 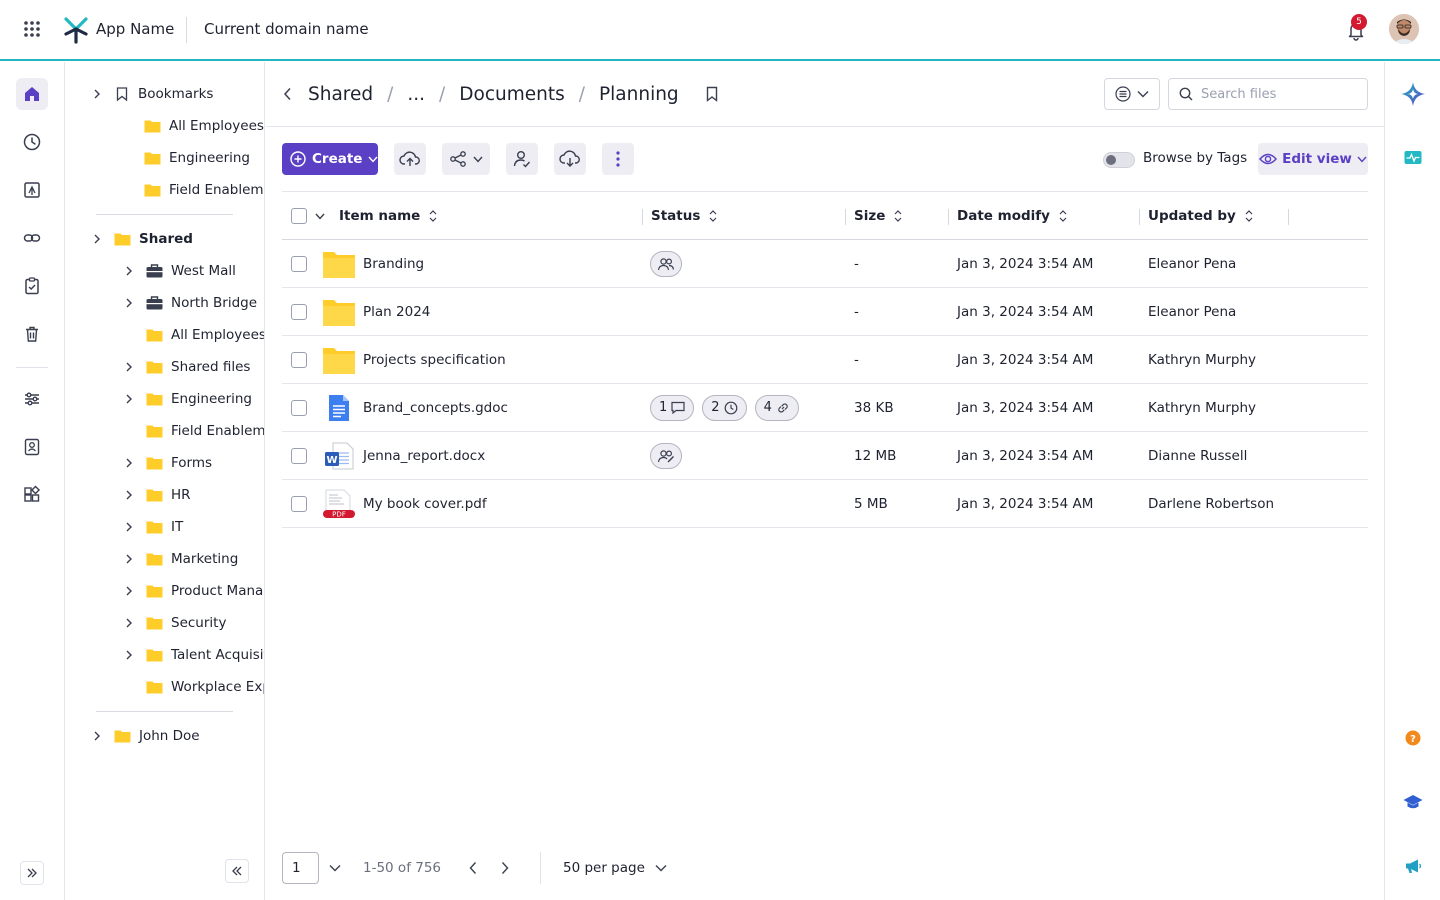 I want to click on column-header-updated-by: Updated by, so click(x=1201, y=216).